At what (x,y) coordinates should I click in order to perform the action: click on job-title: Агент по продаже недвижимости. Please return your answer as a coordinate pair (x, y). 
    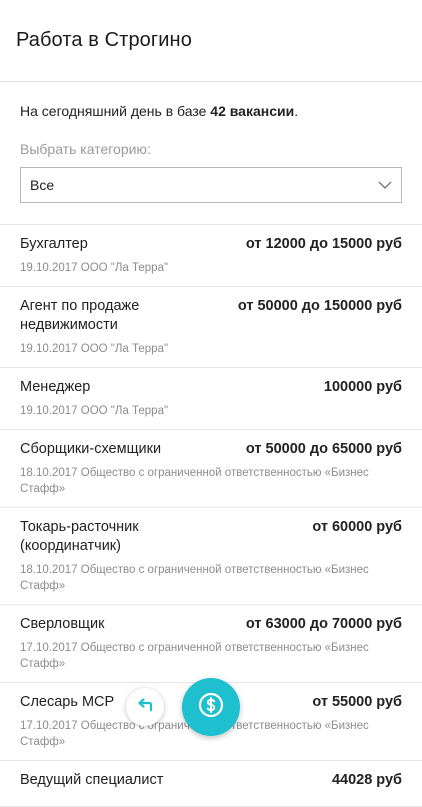
    Looking at the image, I should click on (80, 315).